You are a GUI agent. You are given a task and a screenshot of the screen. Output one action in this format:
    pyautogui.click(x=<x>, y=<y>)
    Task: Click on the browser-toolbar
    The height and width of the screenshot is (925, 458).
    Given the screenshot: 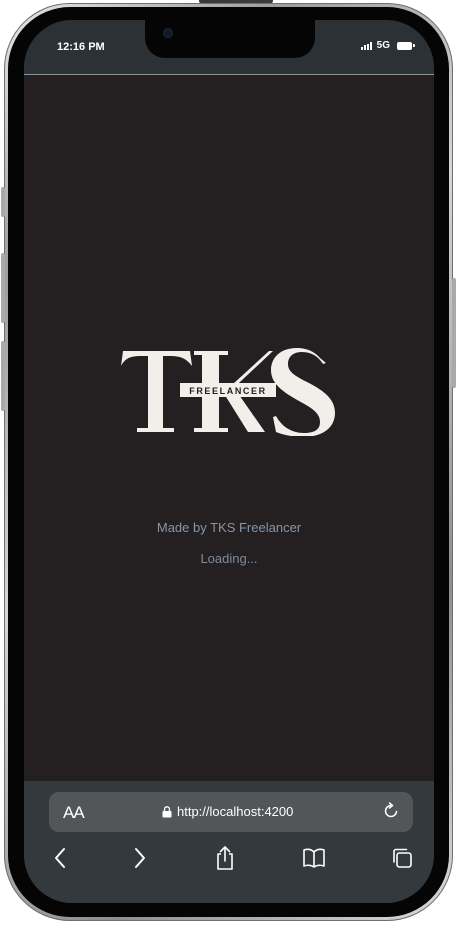 What is the action you would take?
    pyautogui.click(x=229, y=859)
    